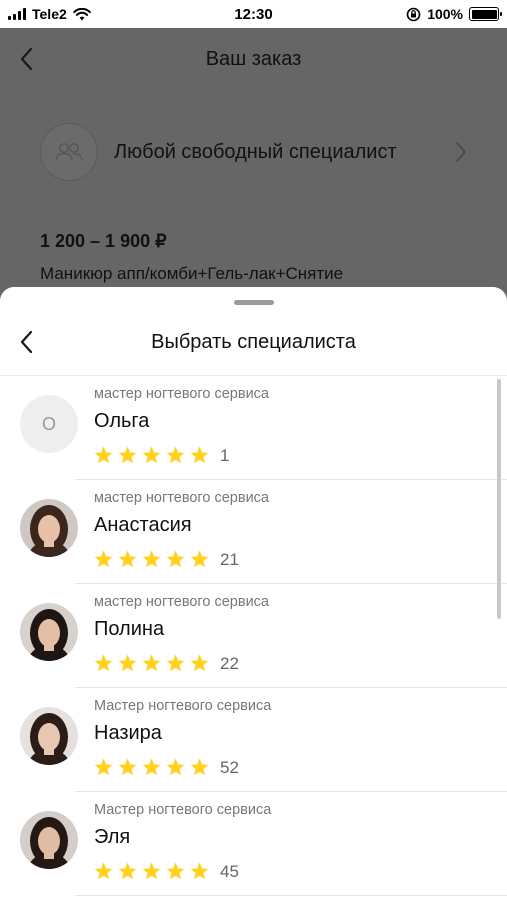 Image resolution: width=507 pixels, height=900 pixels. Describe the element at coordinates (461, 152) in the screenshot. I see `chevron-right-icon` at that location.